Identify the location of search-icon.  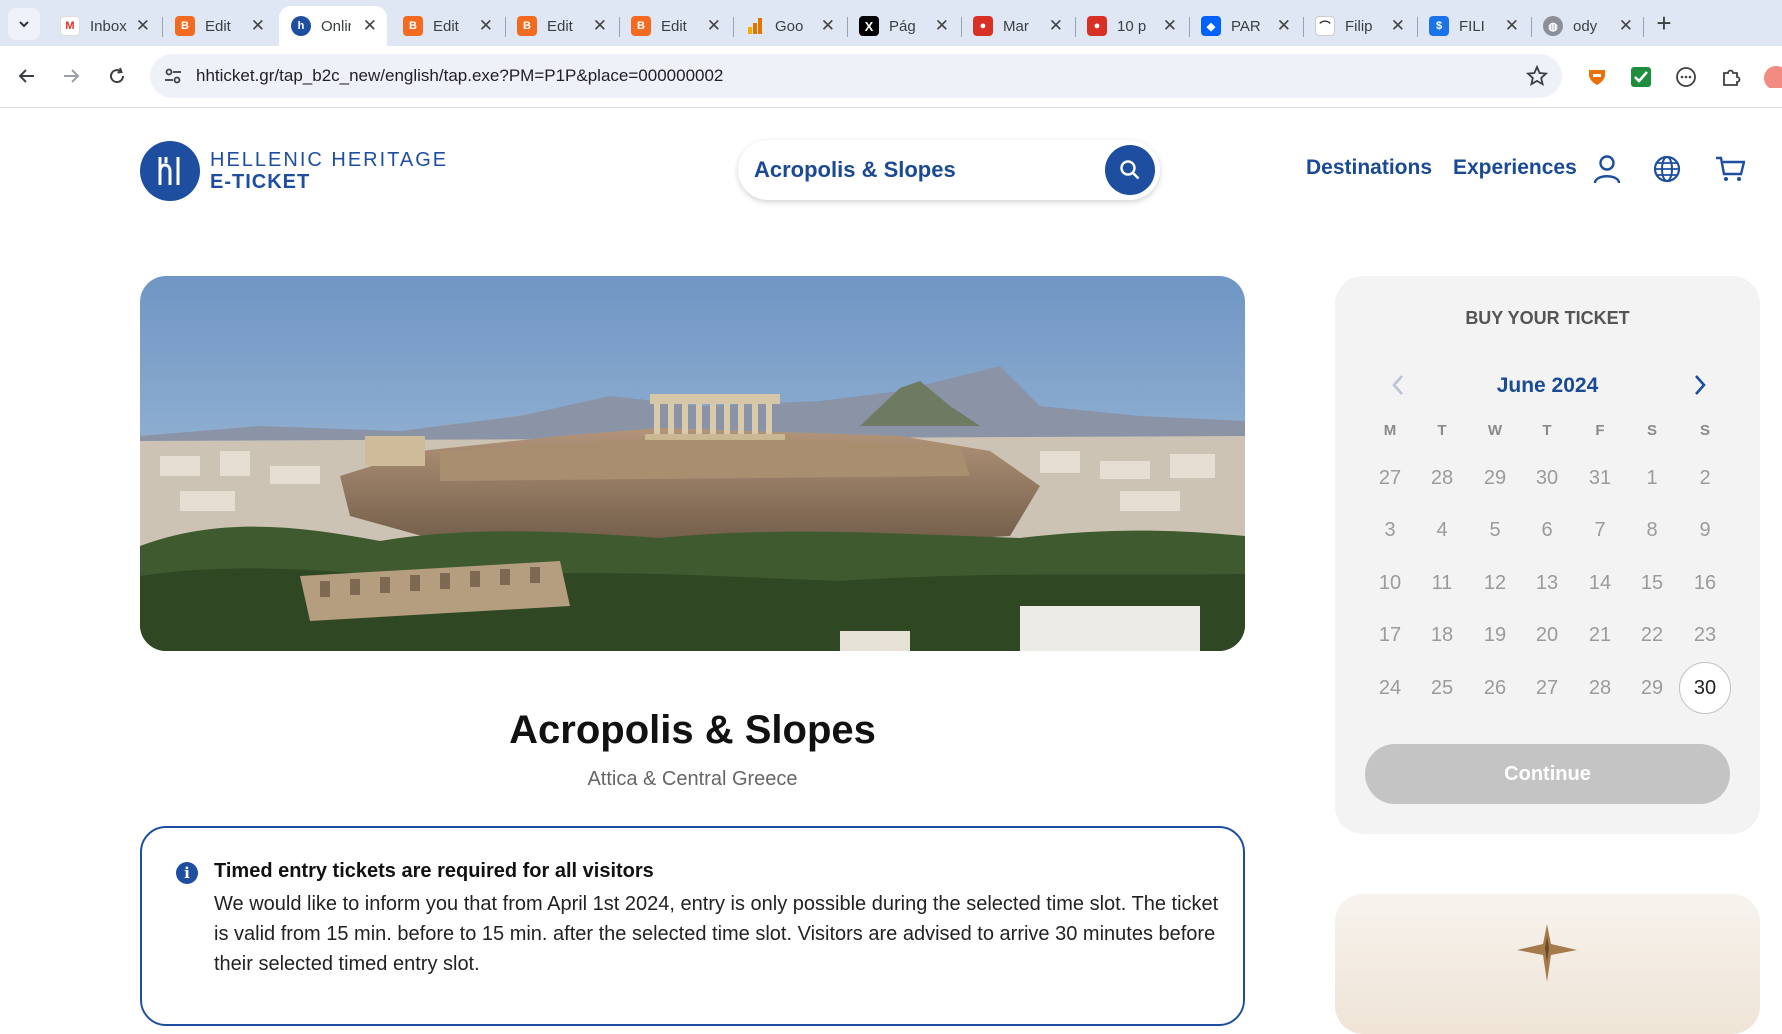
(1130, 170).